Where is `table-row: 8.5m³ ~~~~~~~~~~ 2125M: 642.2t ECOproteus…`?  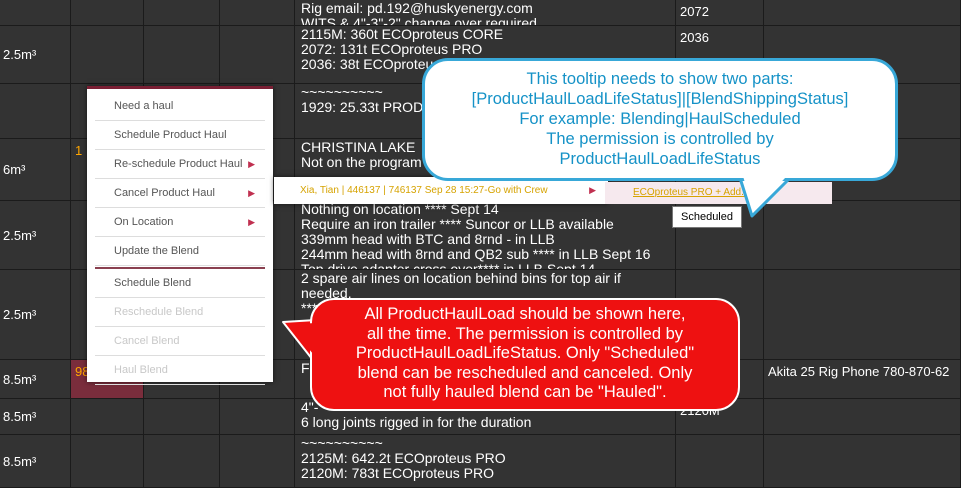
table-row: 8.5m³ ~~~~~~~~~~ 2125M: 642.2t ECOproteus… is located at coordinates (480, 461).